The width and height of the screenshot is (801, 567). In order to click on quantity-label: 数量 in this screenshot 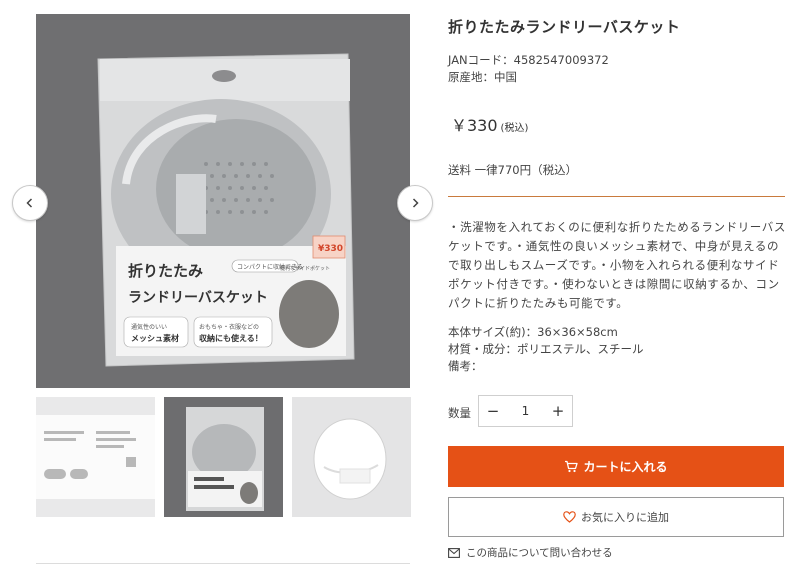, I will do `click(459, 413)`.